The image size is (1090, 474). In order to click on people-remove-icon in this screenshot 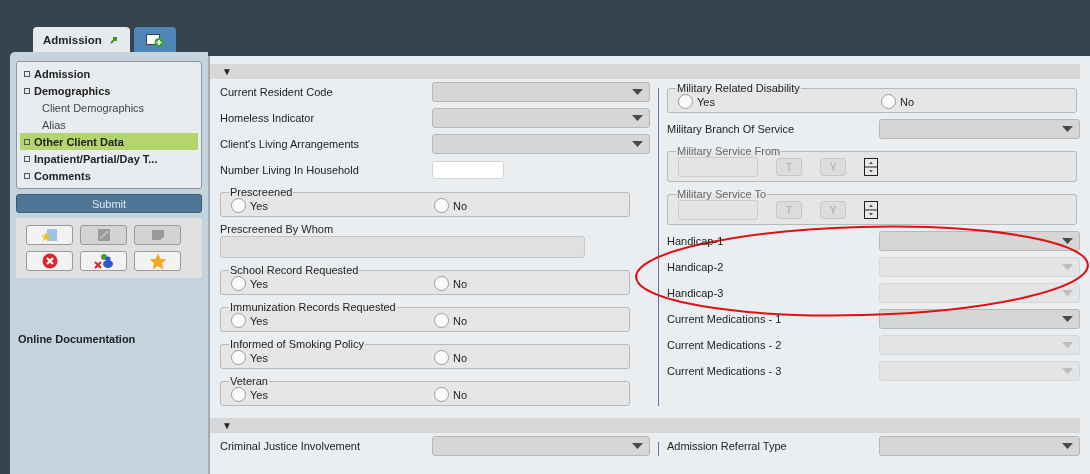, I will do `click(103, 261)`.